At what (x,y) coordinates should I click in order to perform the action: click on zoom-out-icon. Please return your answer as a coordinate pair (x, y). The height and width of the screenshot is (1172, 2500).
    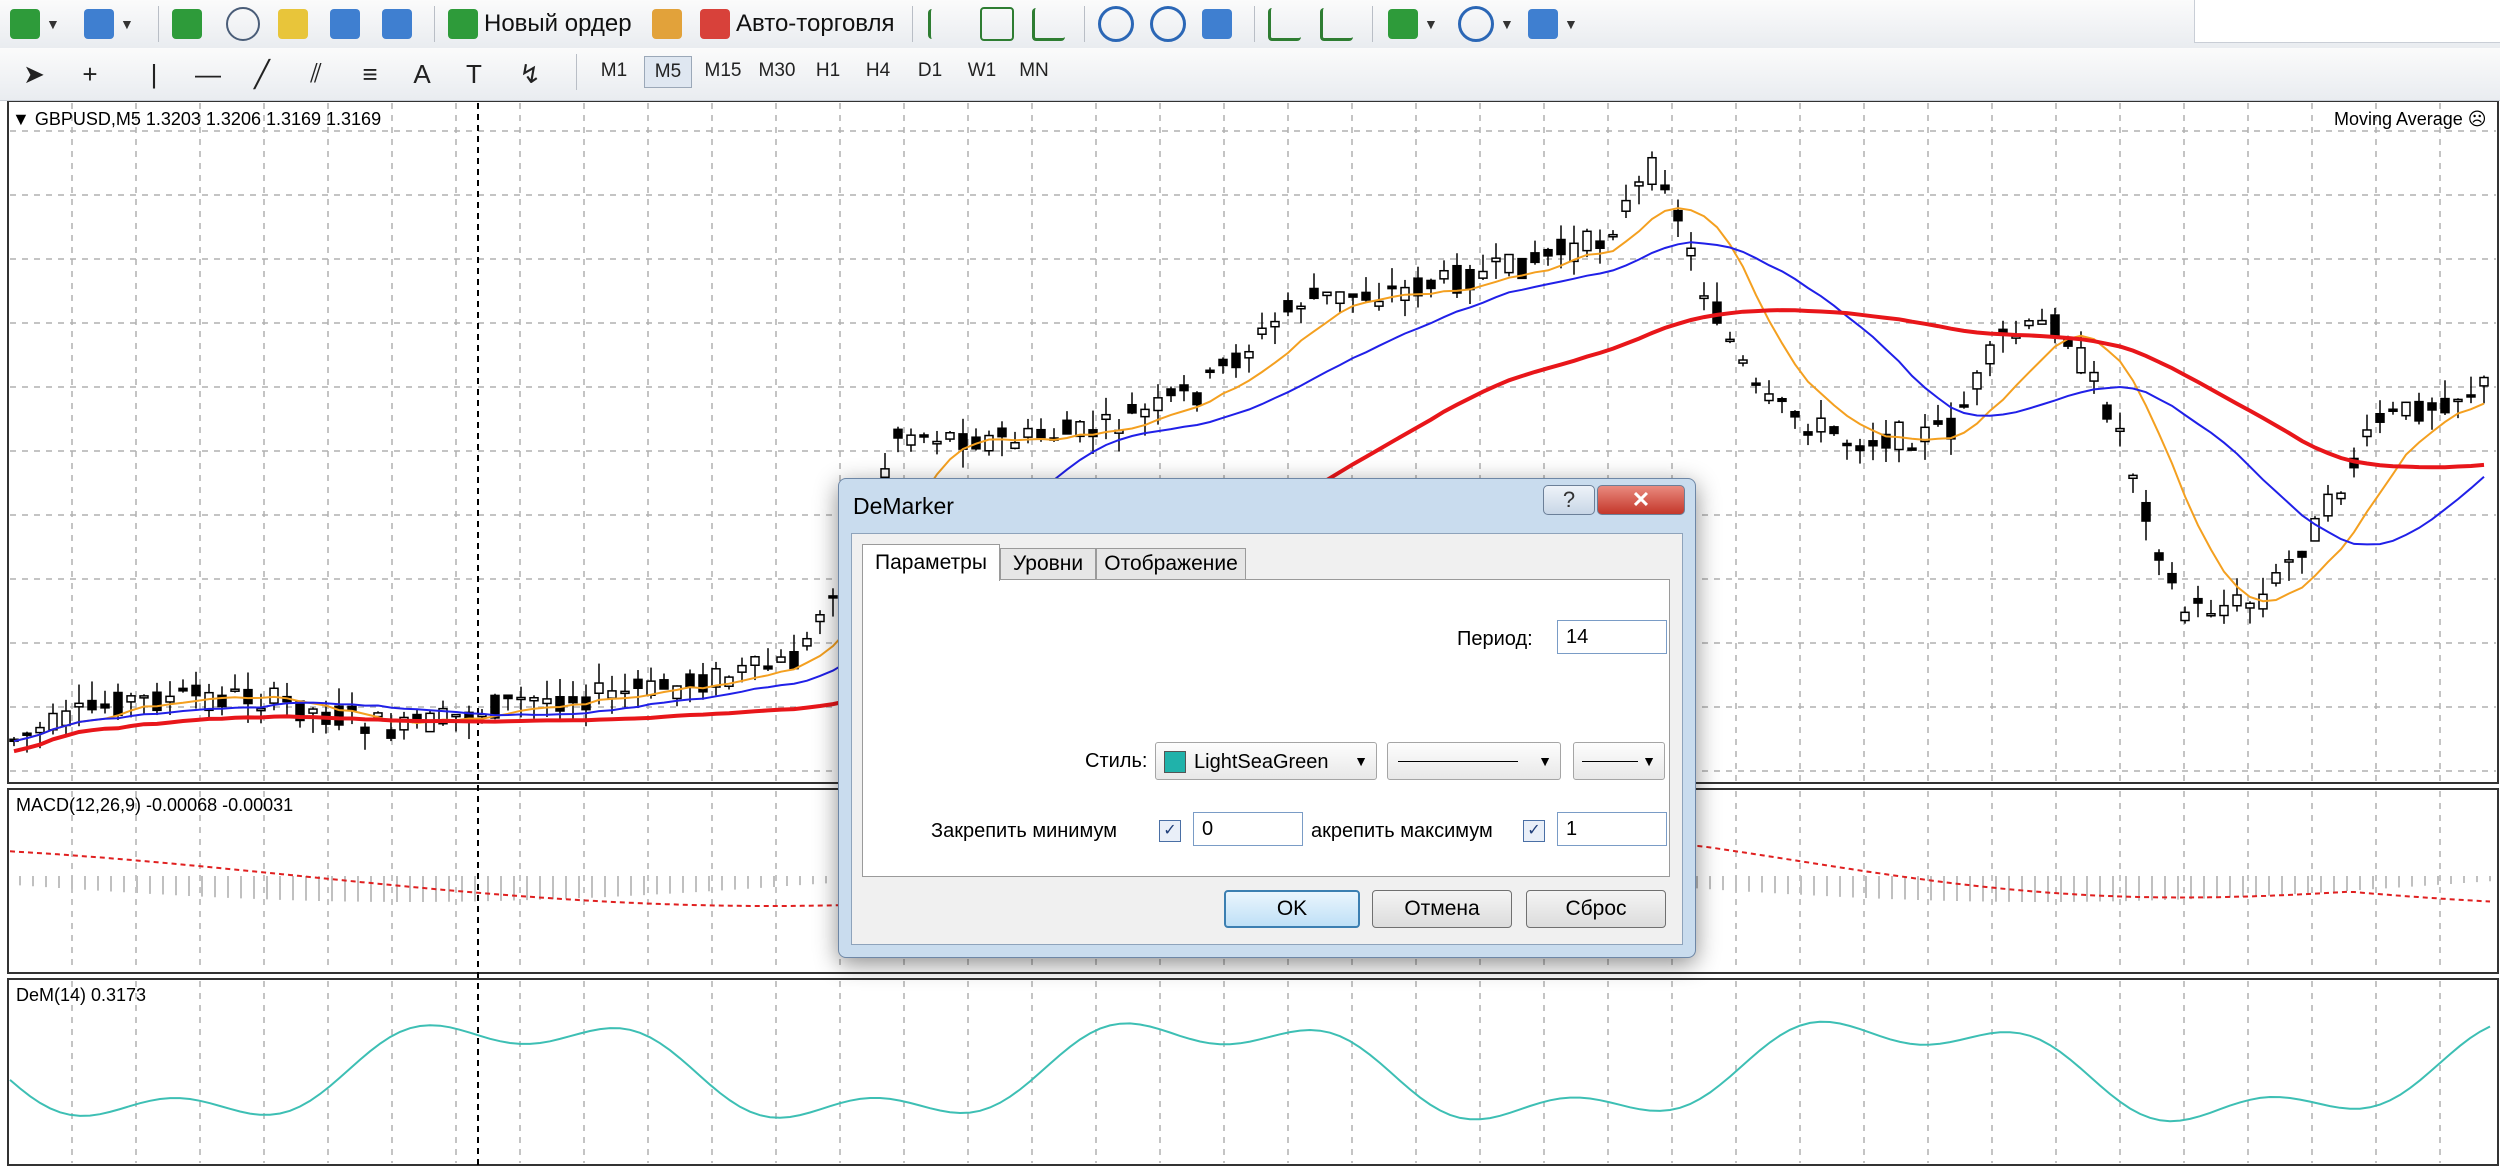
    Looking at the image, I should click on (1168, 24).